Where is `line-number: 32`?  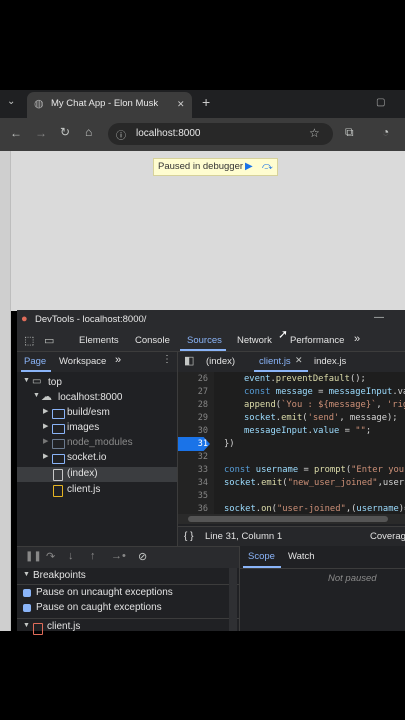
line-number: 32 is located at coordinates (194, 457).